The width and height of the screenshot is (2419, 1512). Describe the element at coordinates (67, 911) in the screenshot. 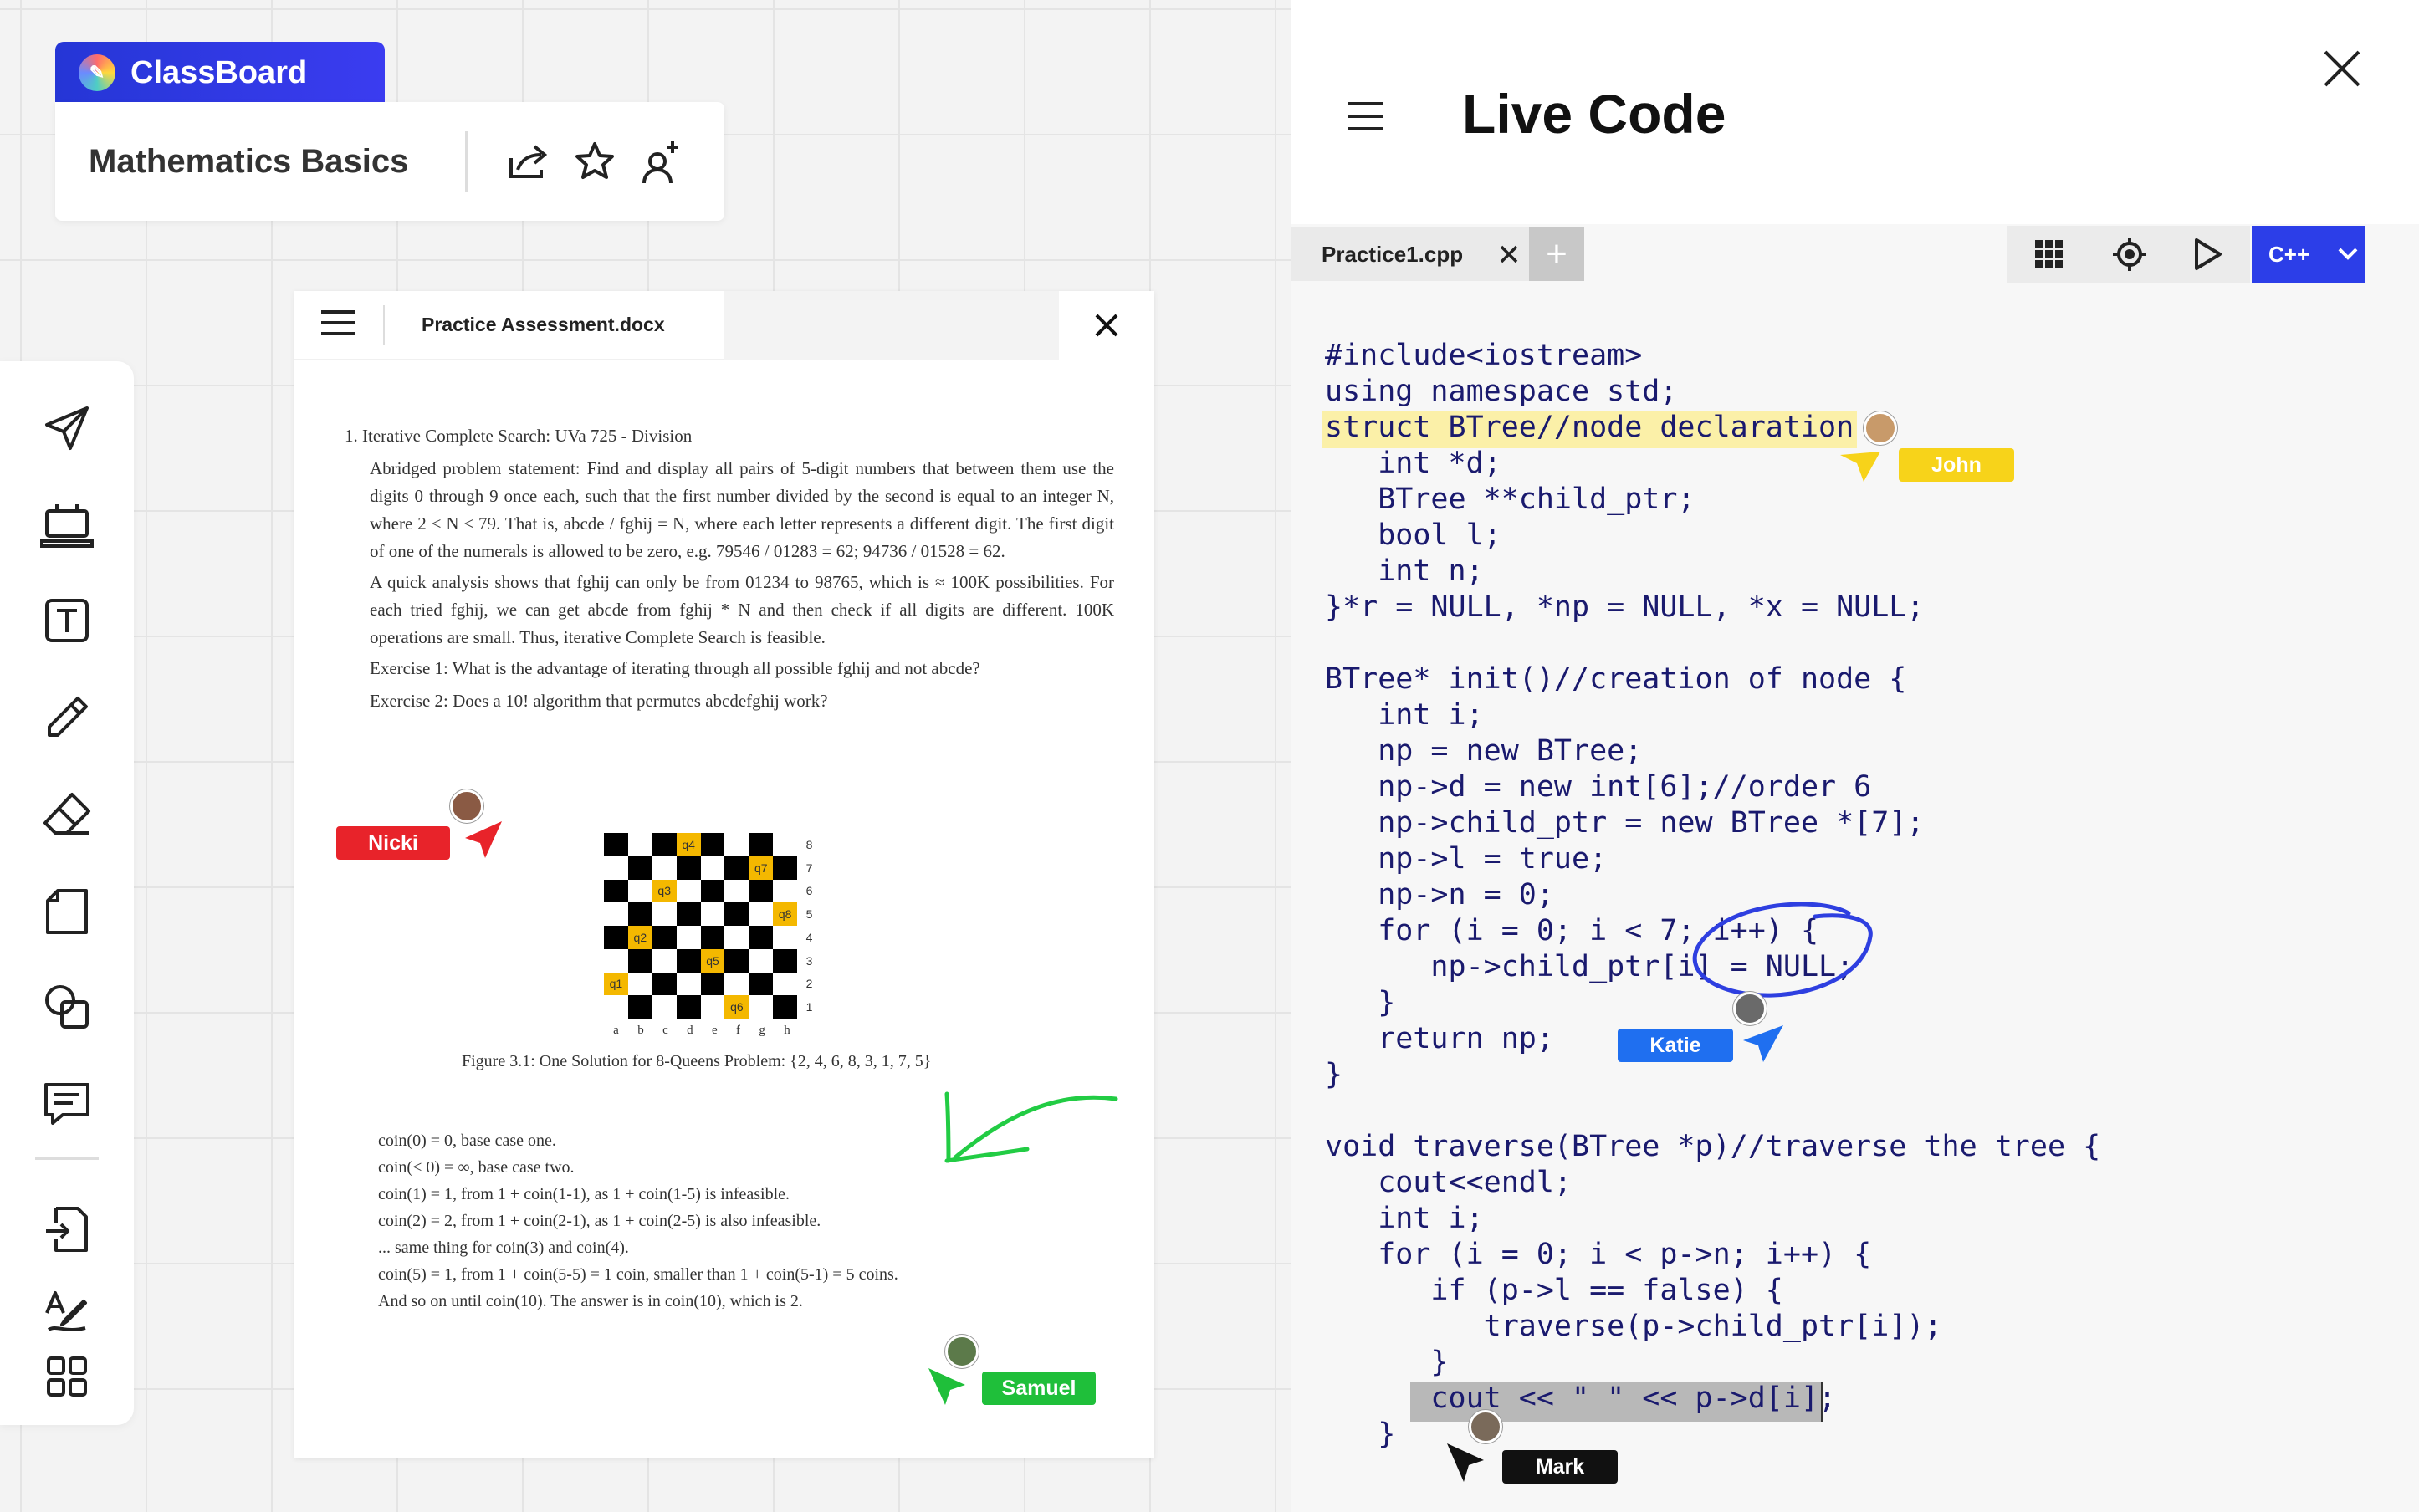

I see `page-icon` at that location.